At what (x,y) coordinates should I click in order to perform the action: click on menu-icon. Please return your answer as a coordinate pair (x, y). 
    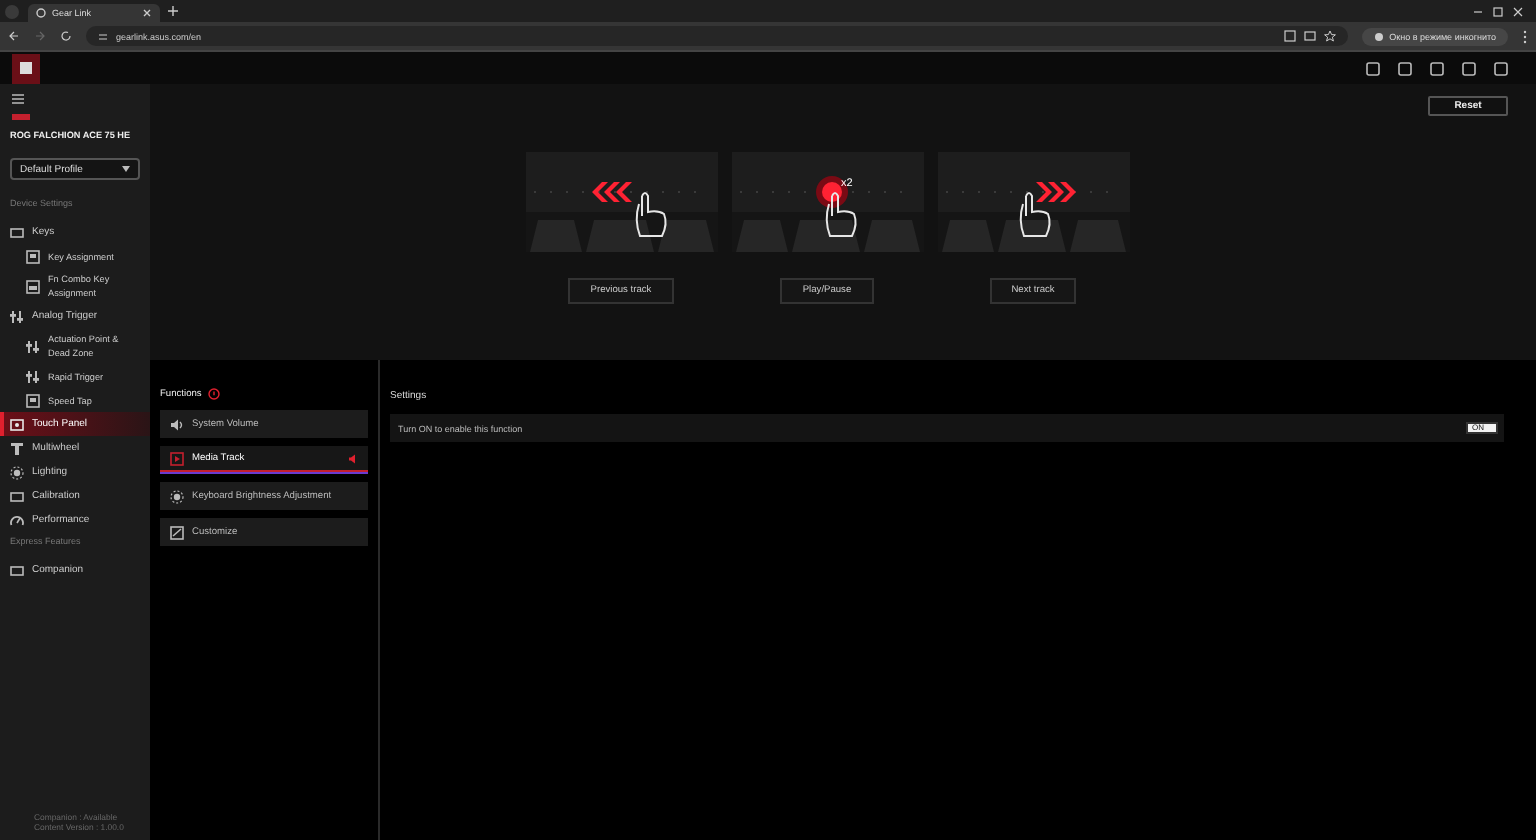
    Looking at the image, I should click on (18, 99).